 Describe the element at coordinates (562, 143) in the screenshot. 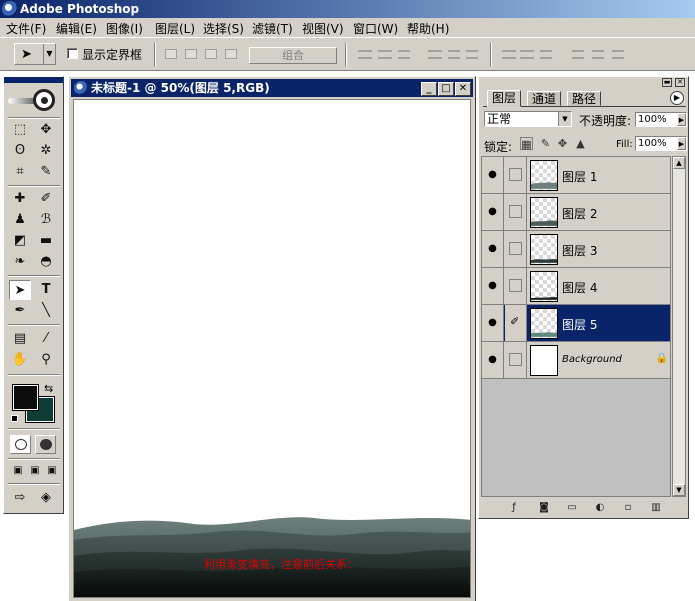

I see `lock-position-icon: ✥` at that location.